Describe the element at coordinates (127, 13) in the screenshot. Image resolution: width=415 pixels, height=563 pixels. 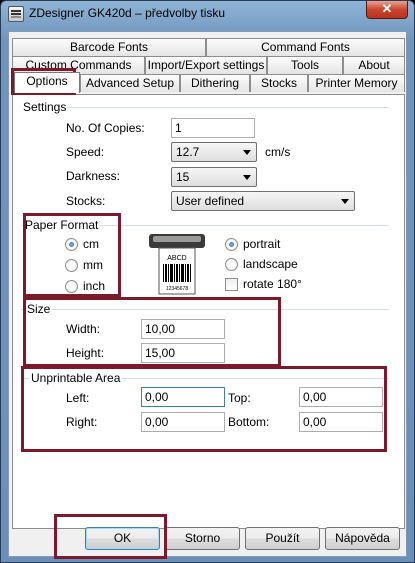
I see `window-title: ZDesigner GK420d – předvolby tisku` at that location.